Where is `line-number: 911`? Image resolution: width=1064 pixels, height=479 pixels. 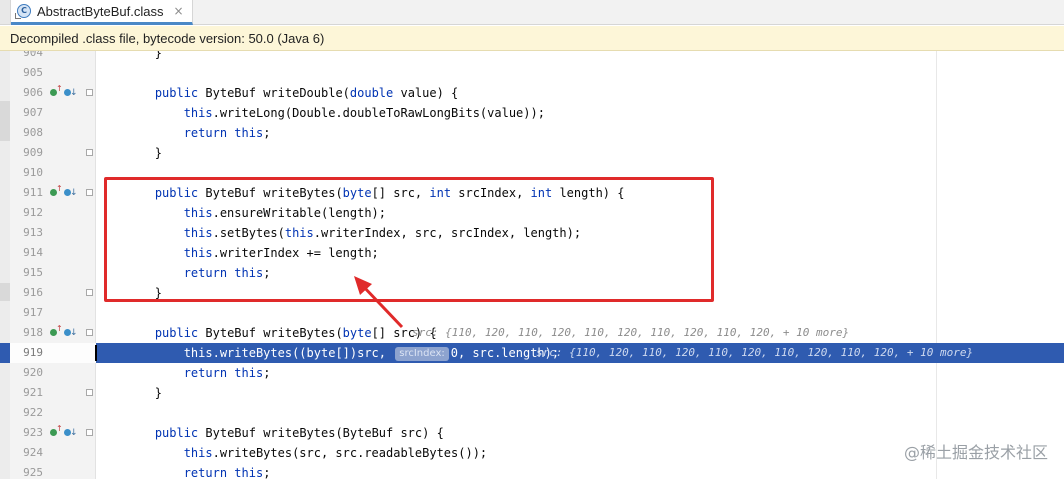
line-number: 911 is located at coordinates (26, 193).